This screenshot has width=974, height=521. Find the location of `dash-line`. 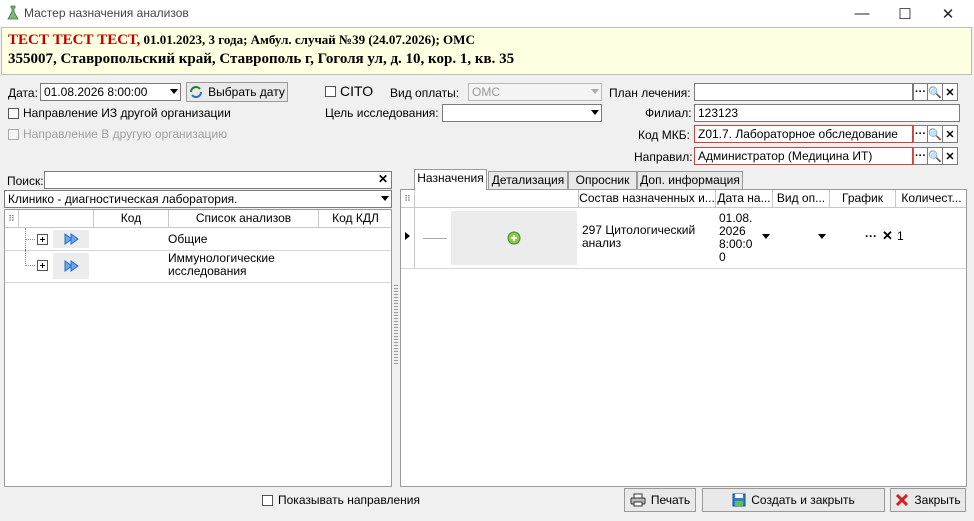

dash-line is located at coordinates (435, 238).